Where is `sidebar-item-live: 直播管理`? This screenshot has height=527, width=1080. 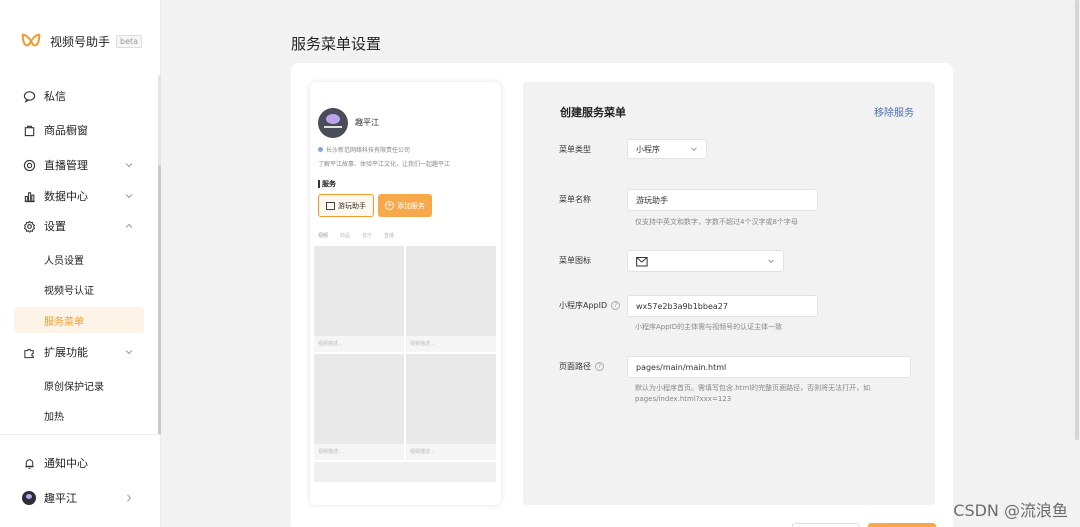
sidebar-item-live: 直播管理 is located at coordinates (79, 165).